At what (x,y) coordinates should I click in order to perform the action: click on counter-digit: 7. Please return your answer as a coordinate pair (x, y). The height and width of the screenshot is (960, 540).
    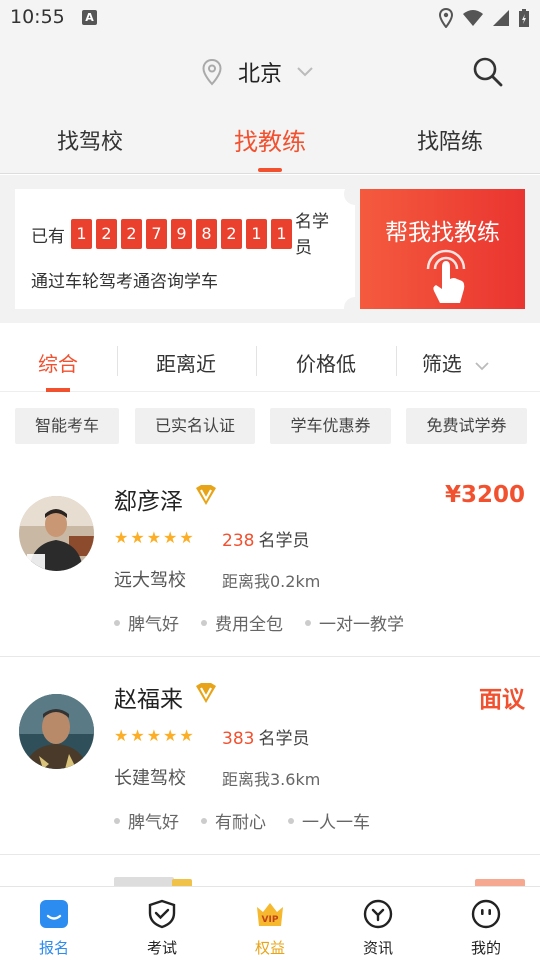
    Looking at the image, I should click on (156, 234).